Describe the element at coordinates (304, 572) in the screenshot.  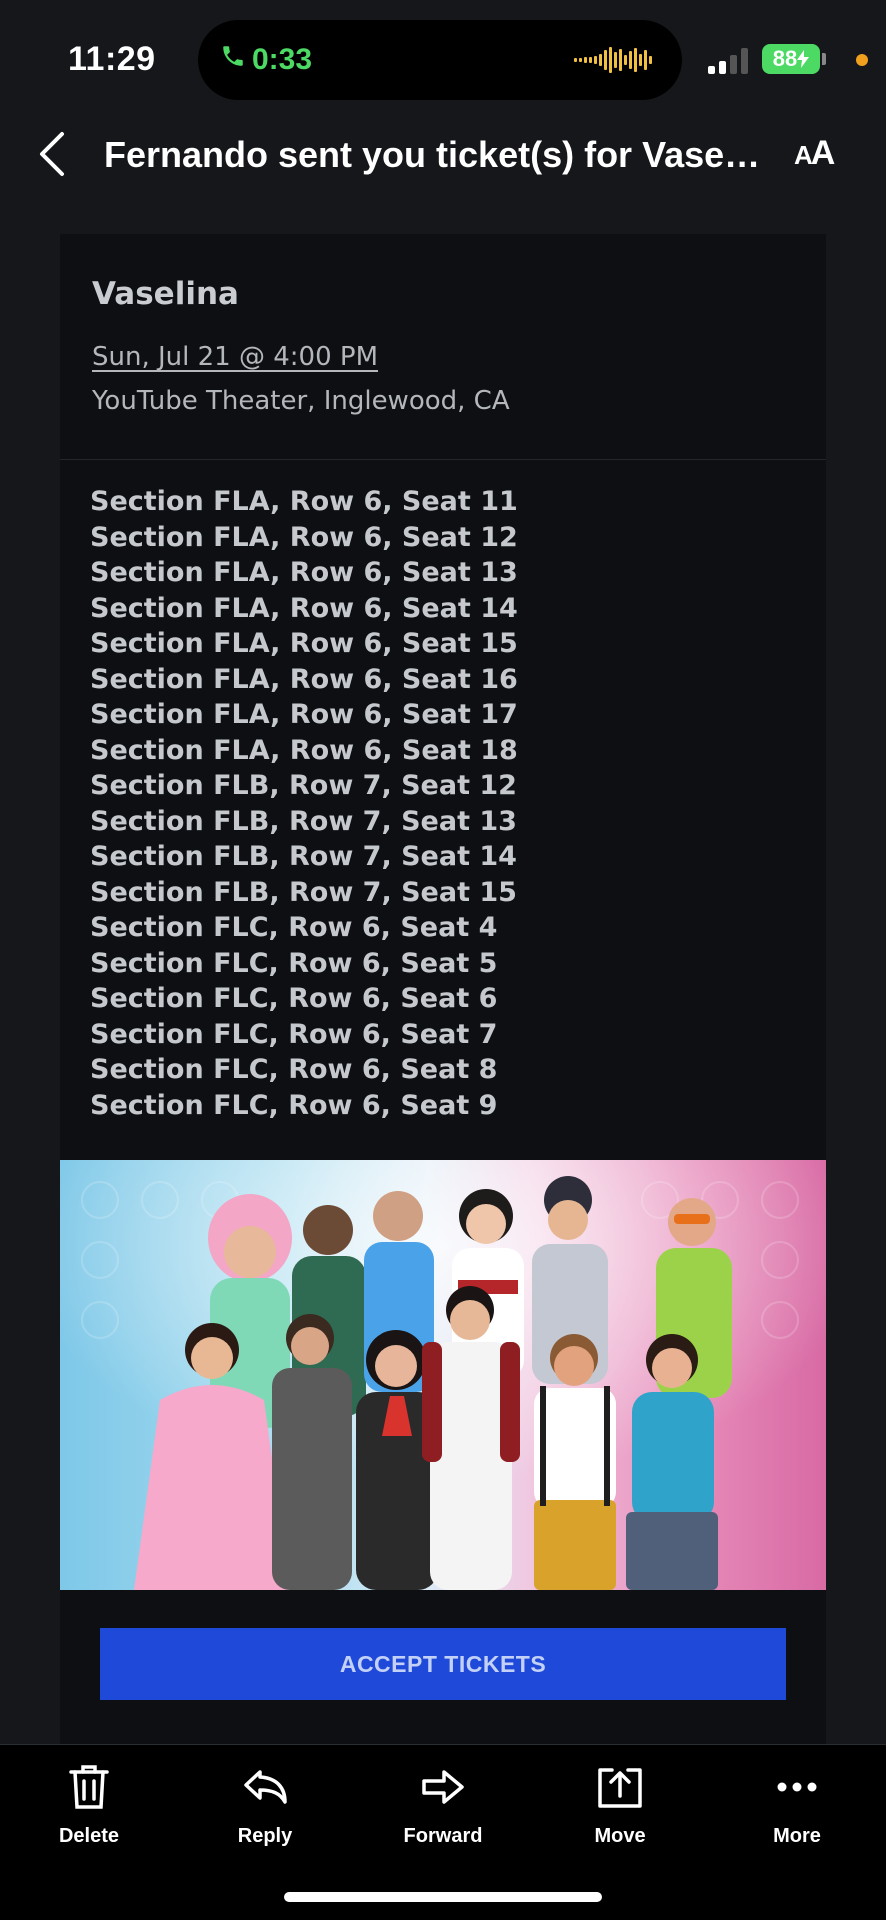
I see `seat-item: Section FLA, Row 6, Seat 13` at that location.